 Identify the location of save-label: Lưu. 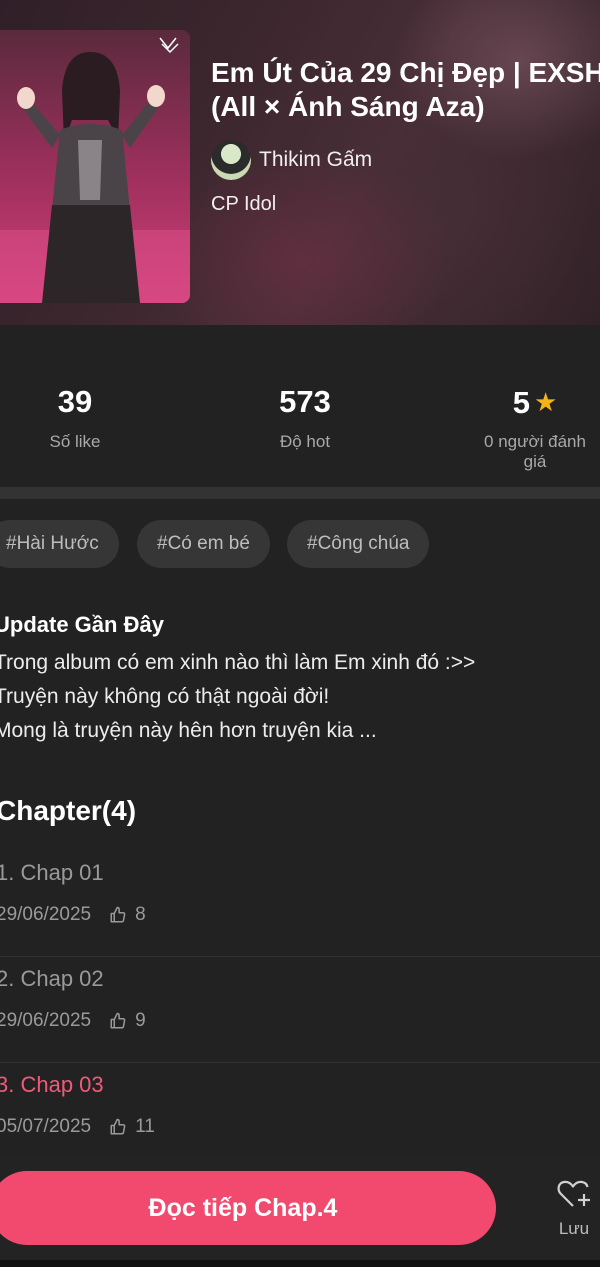
(574, 1228).